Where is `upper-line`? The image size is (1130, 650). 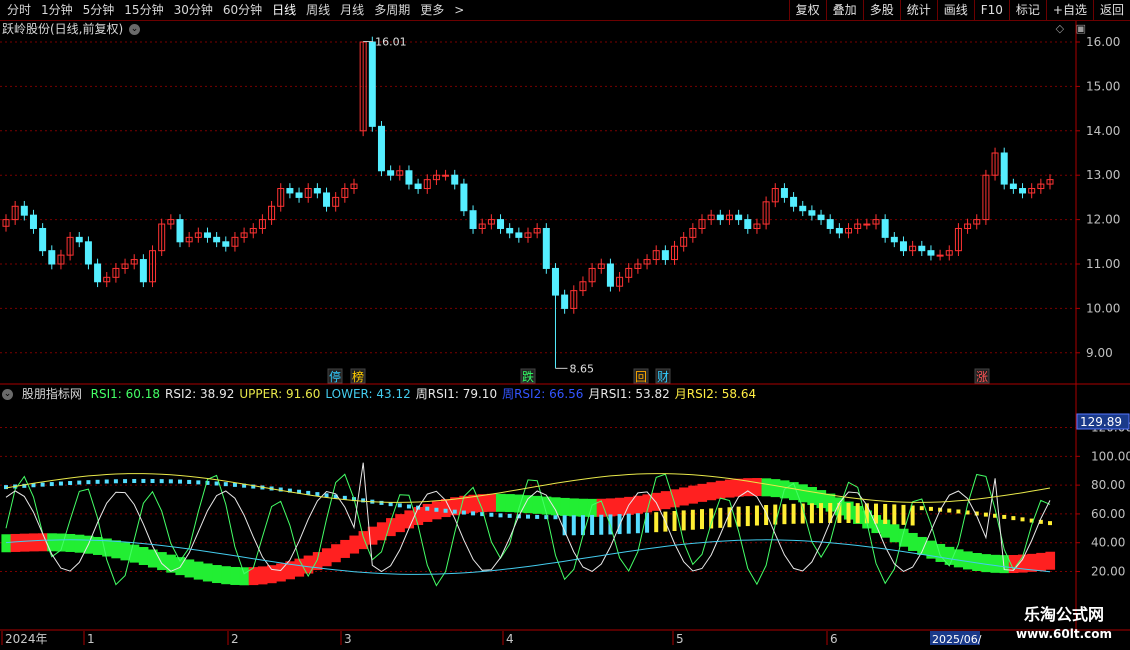 upper-line is located at coordinates (528, 488).